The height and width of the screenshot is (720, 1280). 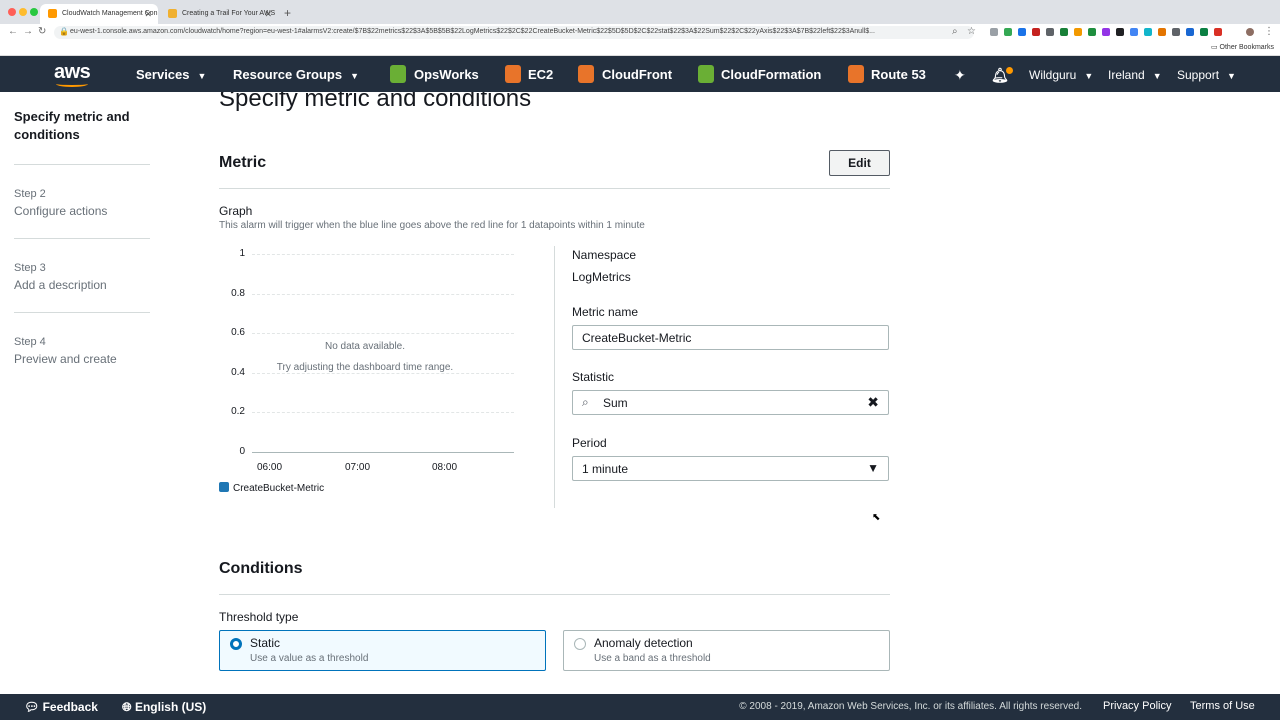 I want to click on back-icon: ←, so click(x=13, y=31).